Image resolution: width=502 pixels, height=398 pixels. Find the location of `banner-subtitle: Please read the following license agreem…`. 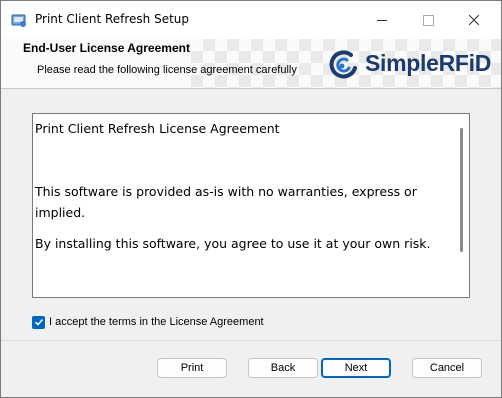

banner-subtitle: Please read the following license agreem… is located at coordinates (167, 70).